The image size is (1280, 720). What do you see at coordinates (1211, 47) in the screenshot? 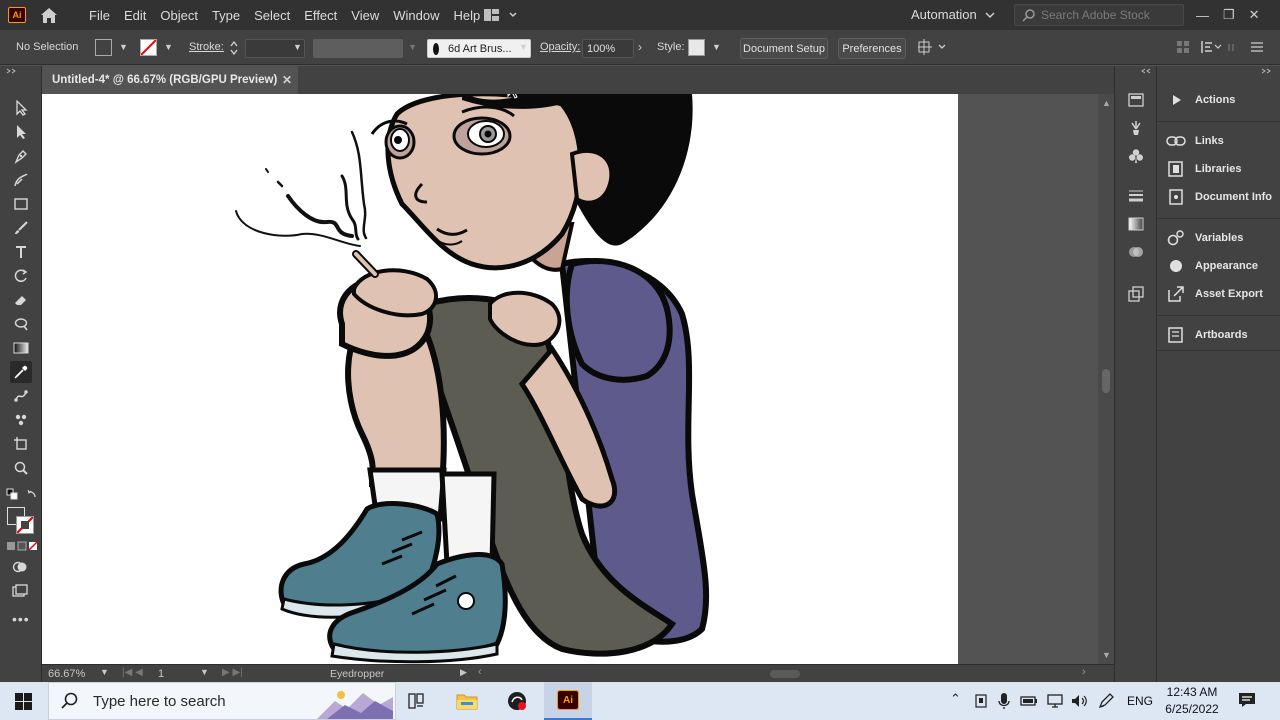
I see `transform-icon` at bounding box center [1211, 47].